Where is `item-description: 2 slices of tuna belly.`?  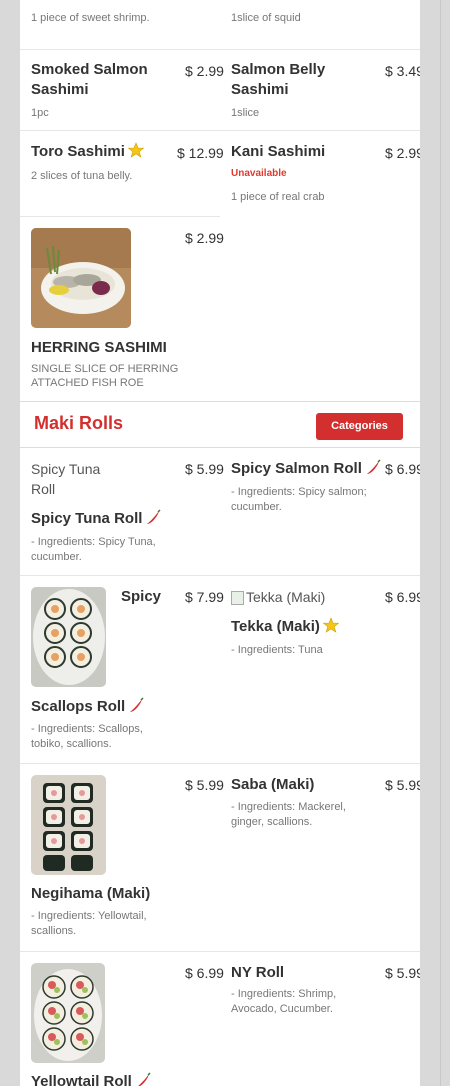 item-description: 2 slices of tuna belly. is located at coordinates (82, 176).